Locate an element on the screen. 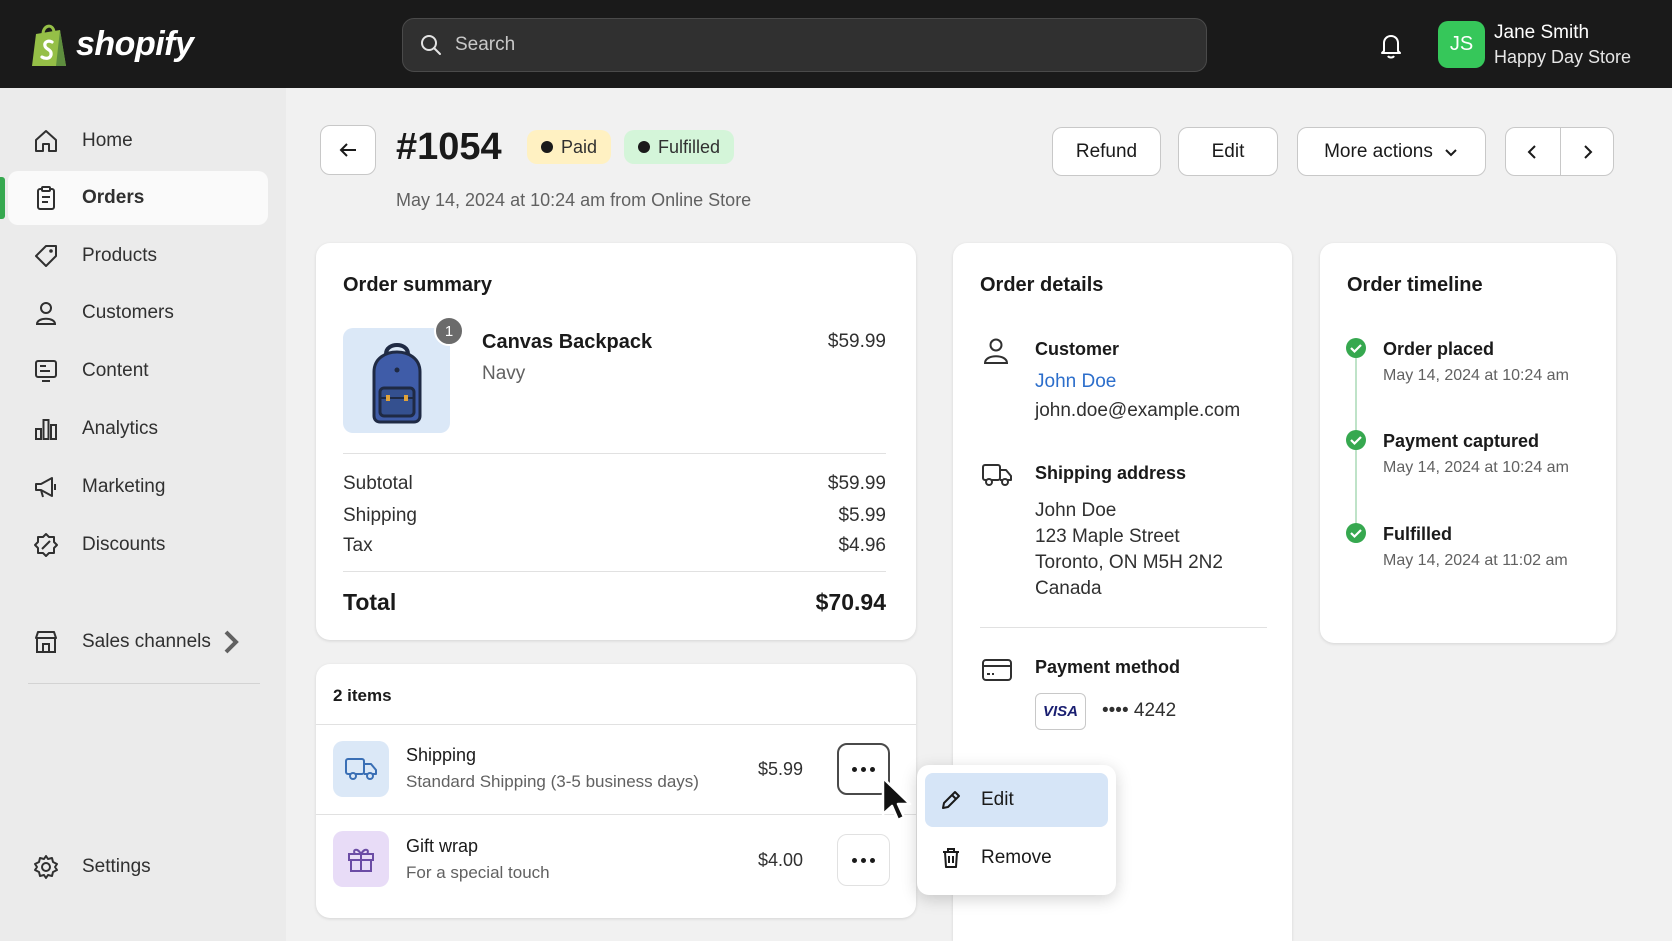  trash-icon is located at coordinates (951, 858).